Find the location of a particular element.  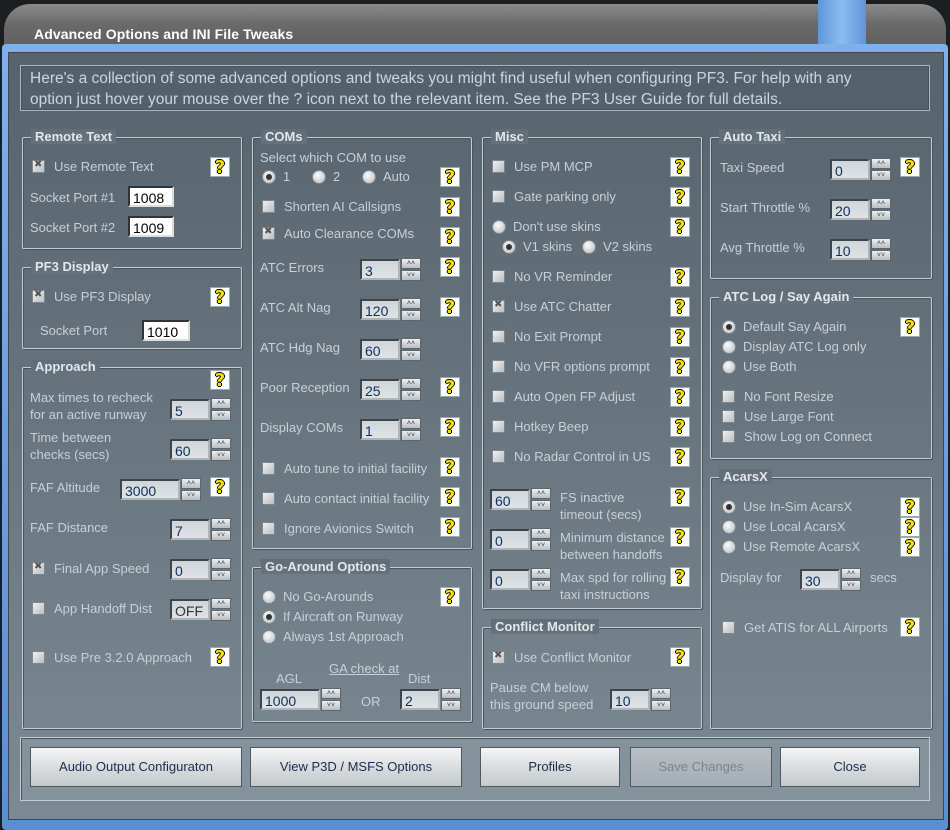

radio-coms-com2: 2 is located at coordinates (326, 176).